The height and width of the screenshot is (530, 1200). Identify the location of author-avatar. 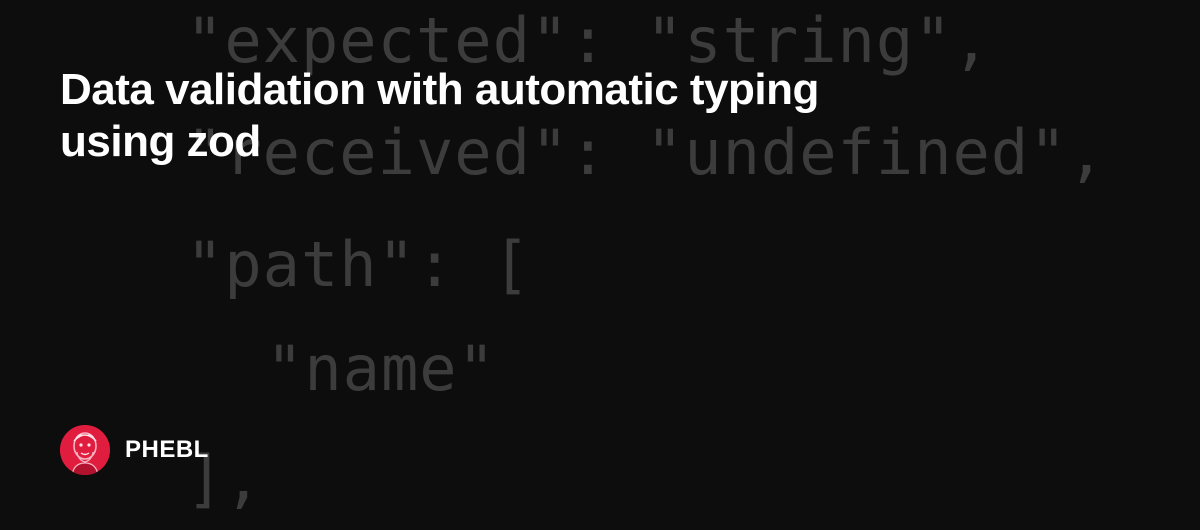
(85, 450).